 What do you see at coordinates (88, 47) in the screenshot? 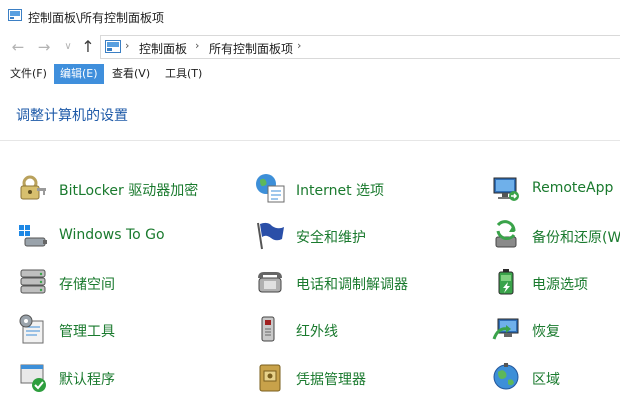
I see `up-arrow-icon: ↑` at bounding box center [88, 47].